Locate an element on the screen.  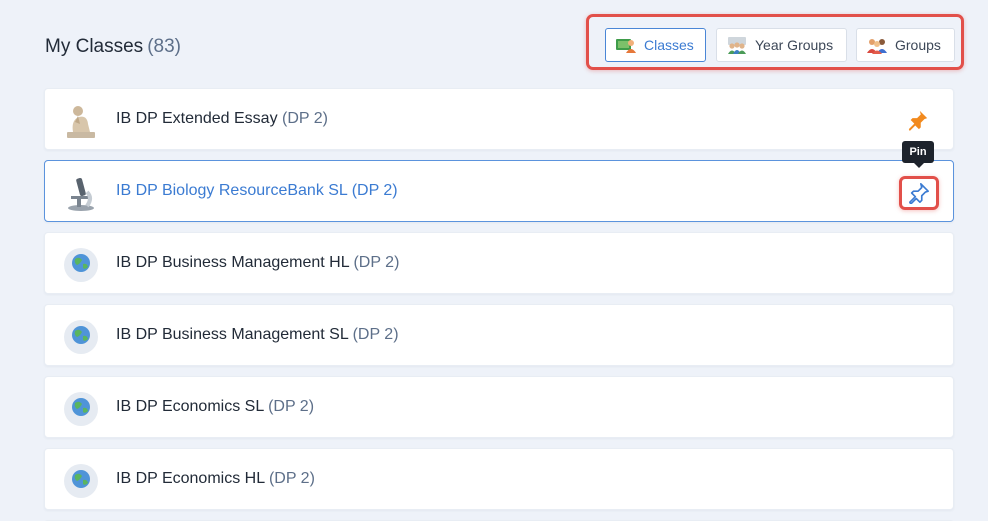
class-name: IB DP Economics HL (DP 2) is located at coordinates (215, 478).